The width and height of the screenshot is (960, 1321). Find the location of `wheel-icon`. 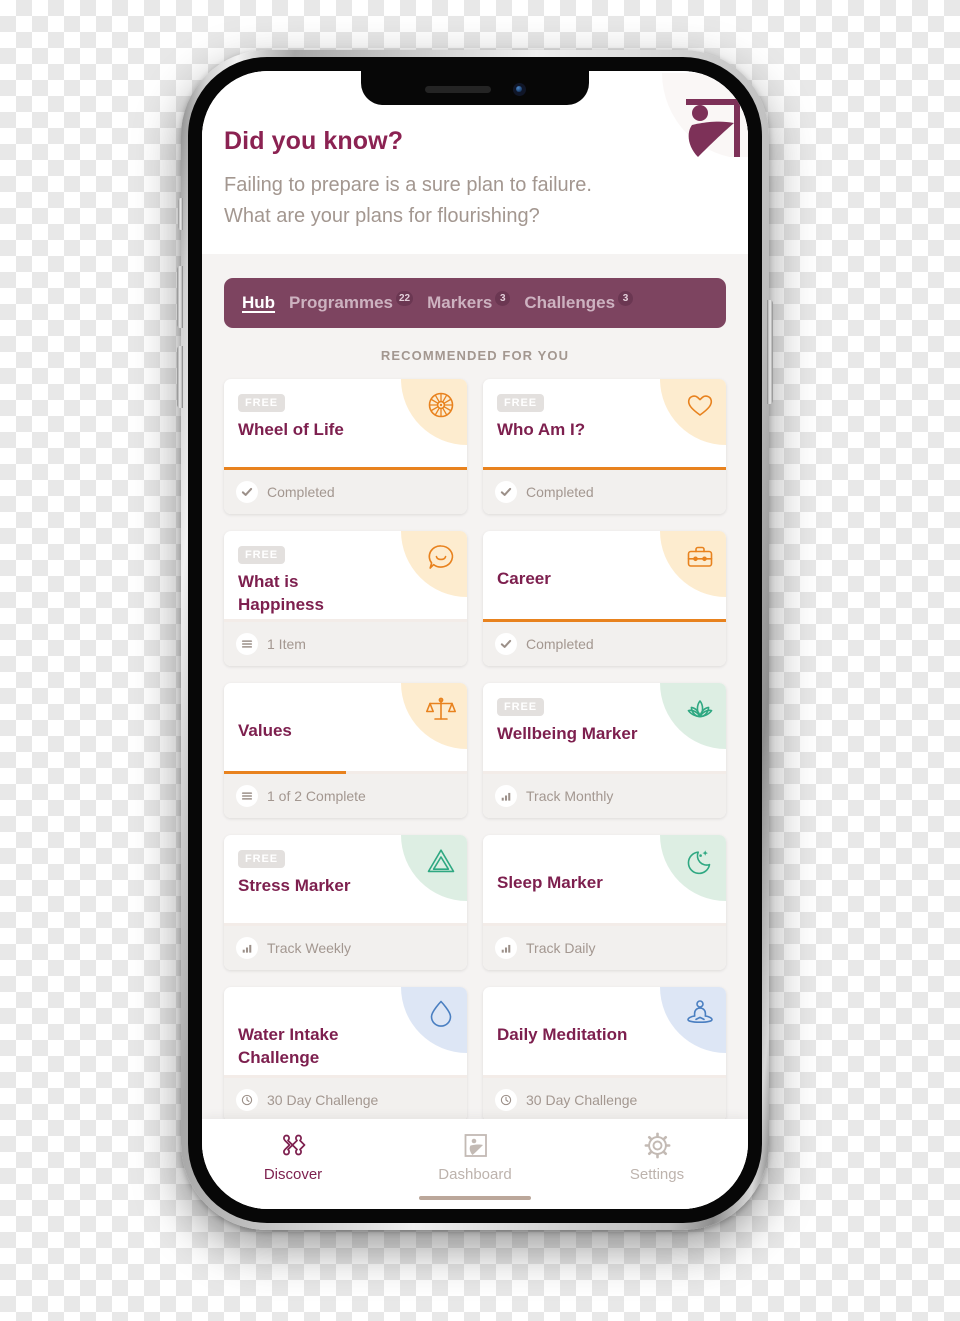

wheel-icon is located at coordinates (441, 405).